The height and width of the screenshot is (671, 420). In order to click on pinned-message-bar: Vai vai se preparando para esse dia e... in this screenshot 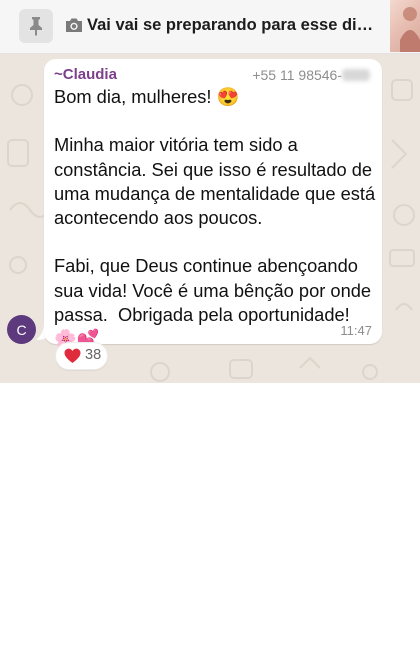, I will do `click(210, 27)`.